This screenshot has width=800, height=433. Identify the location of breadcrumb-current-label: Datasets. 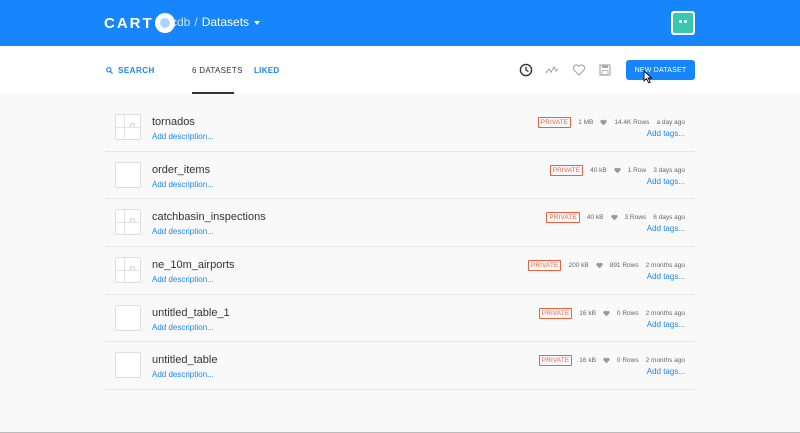
(225, 22).